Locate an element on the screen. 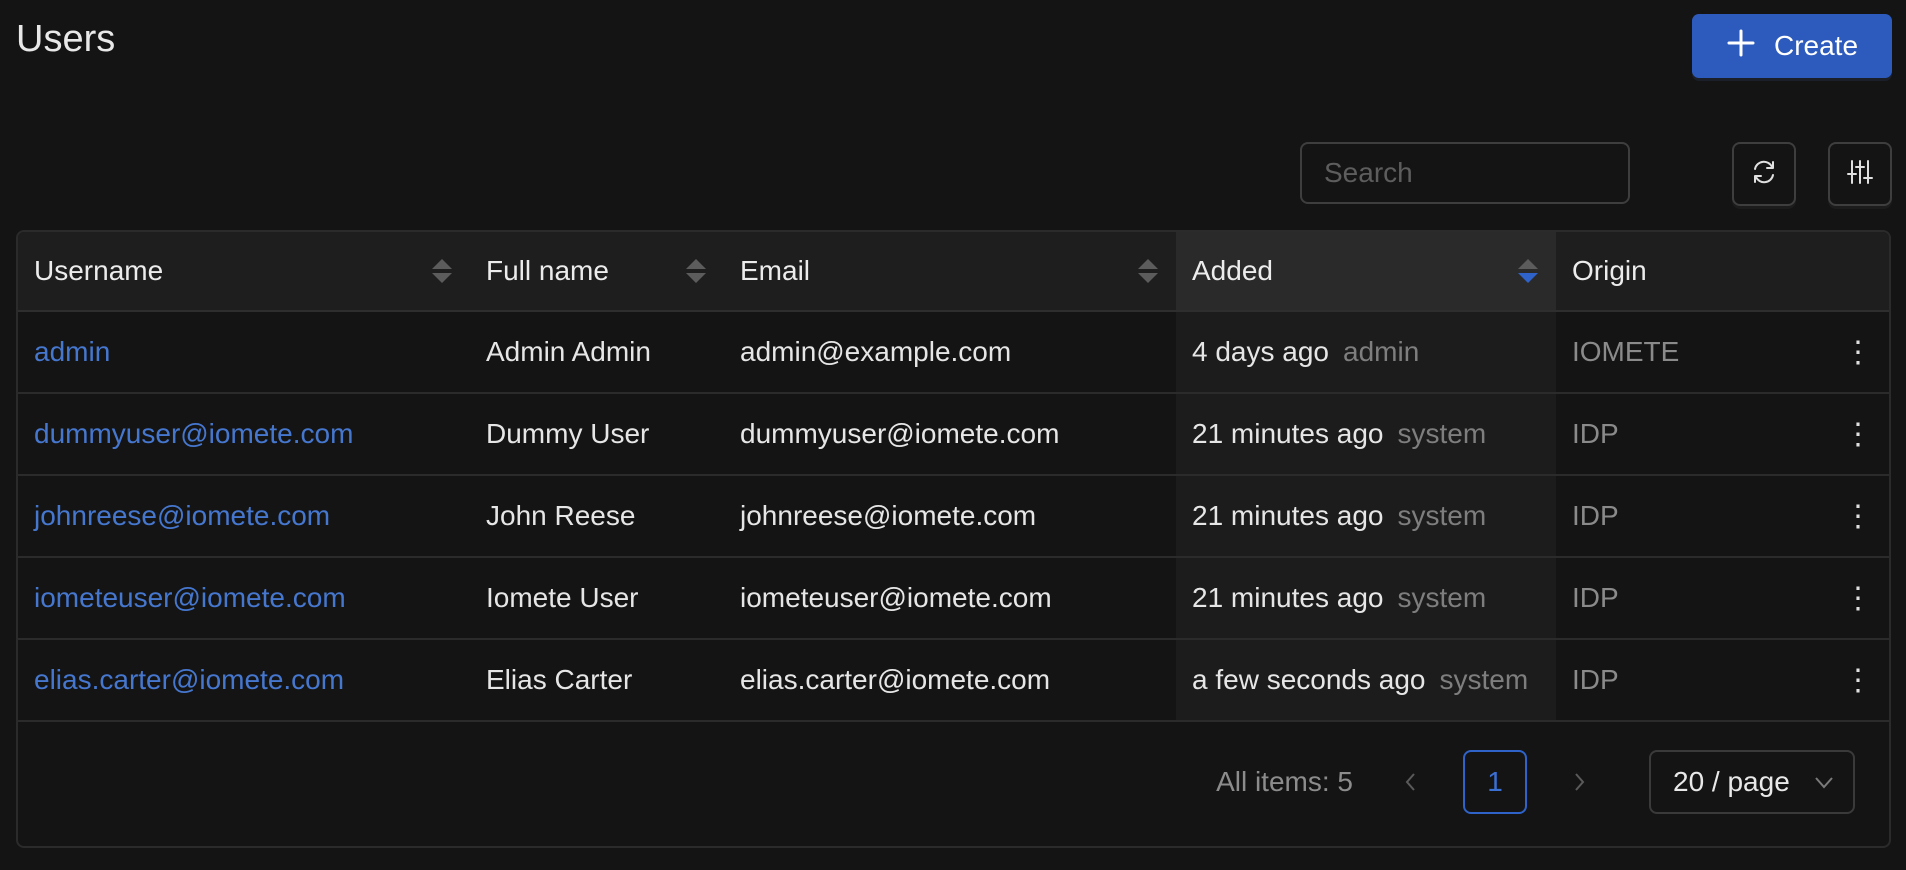 The image size is (1906, 870). added-cell: 4 days ago admin is located at coordinates (1366, 352).